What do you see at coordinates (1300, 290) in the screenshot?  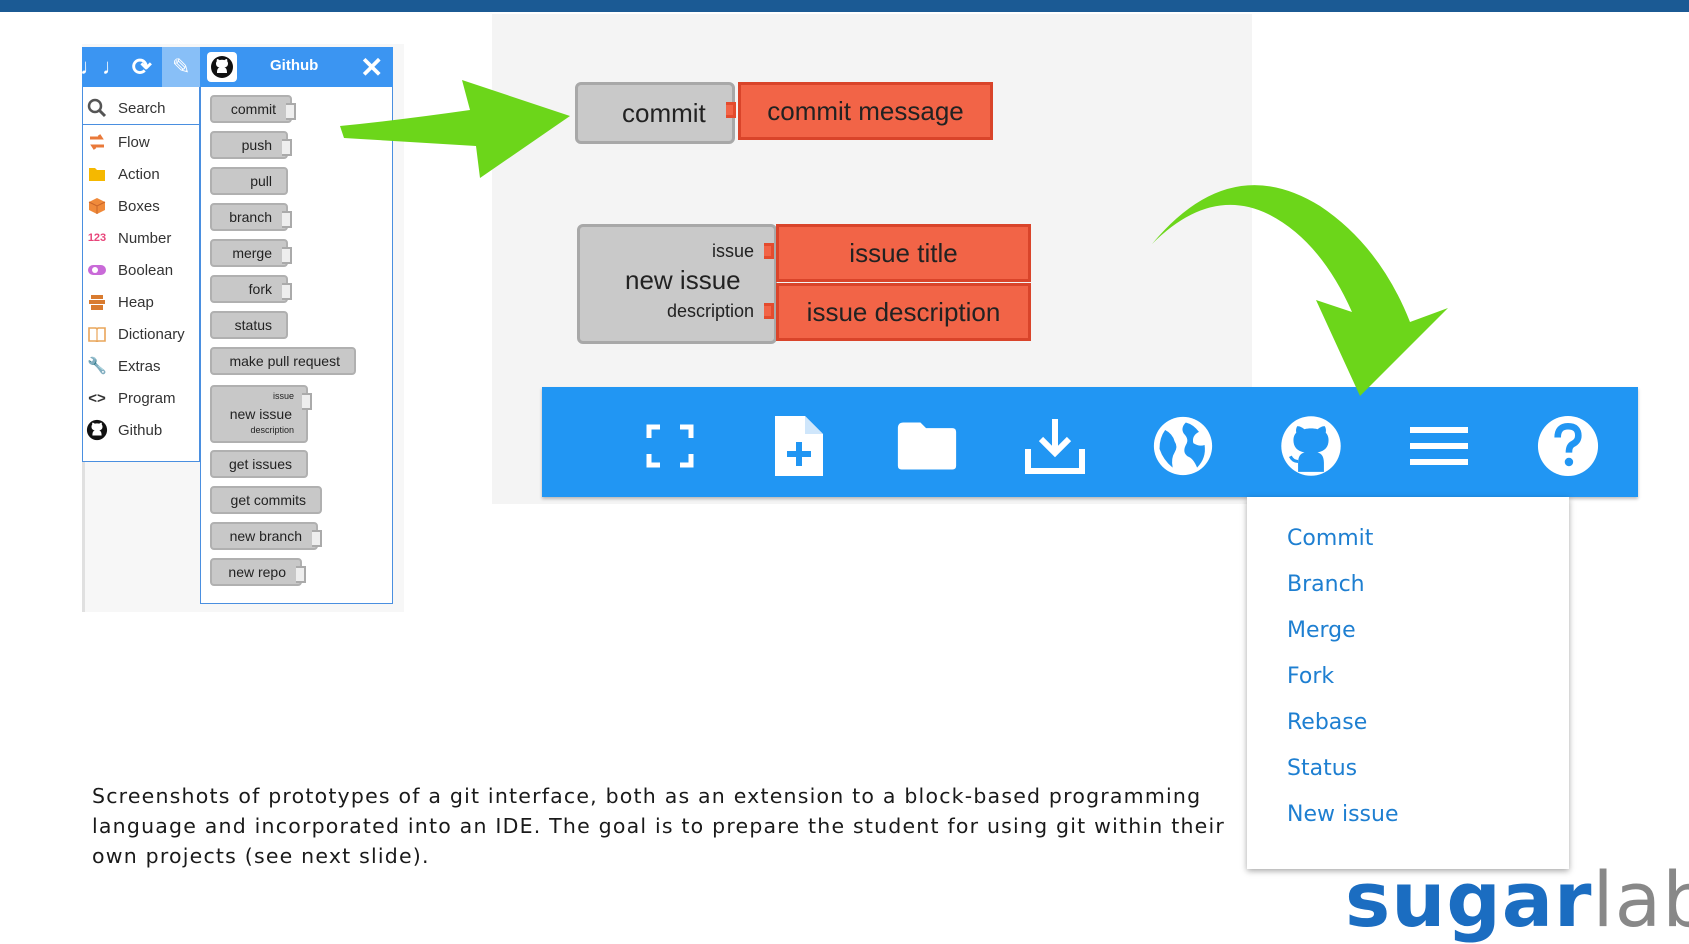 I see `arrow-github-to-menu` at bounding box center [1300, 290].